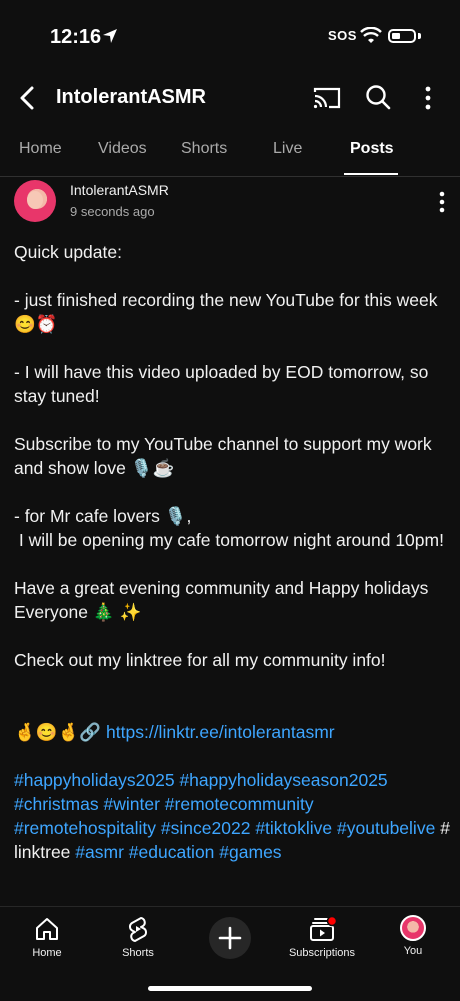  I want to click on back-arrow-icon, so click(28, 98).